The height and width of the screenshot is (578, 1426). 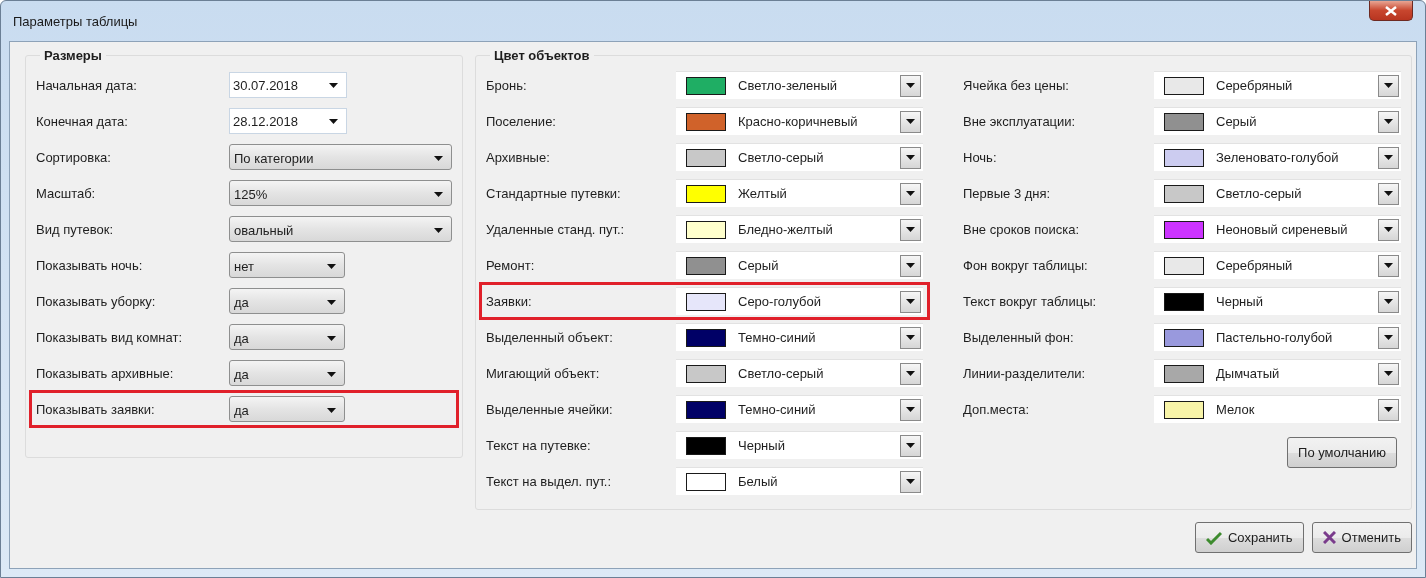 I want to click on field-label: Выделенные ячейки:, so click(x=550, y=409).